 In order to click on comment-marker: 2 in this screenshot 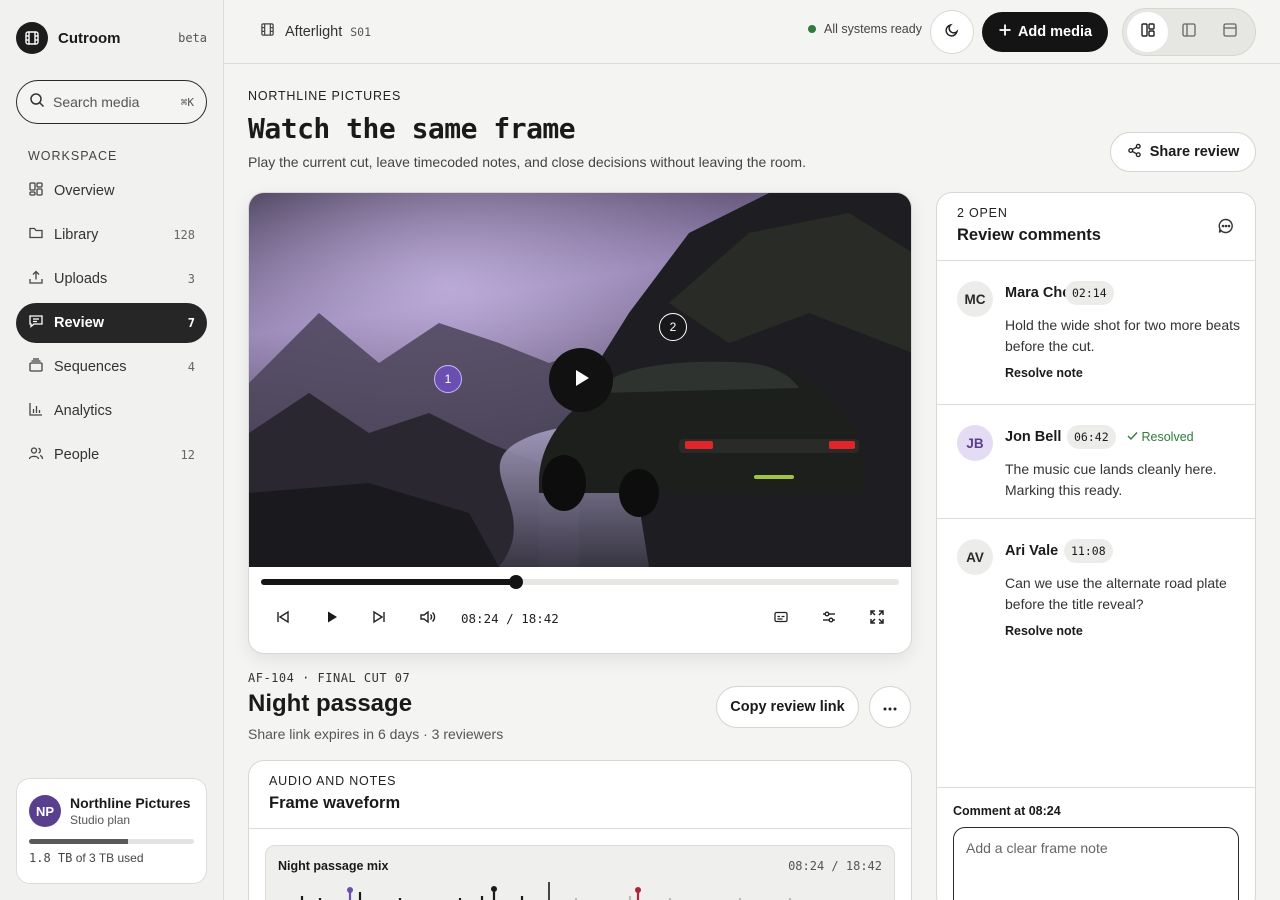, I will do `click(673, 327)`.